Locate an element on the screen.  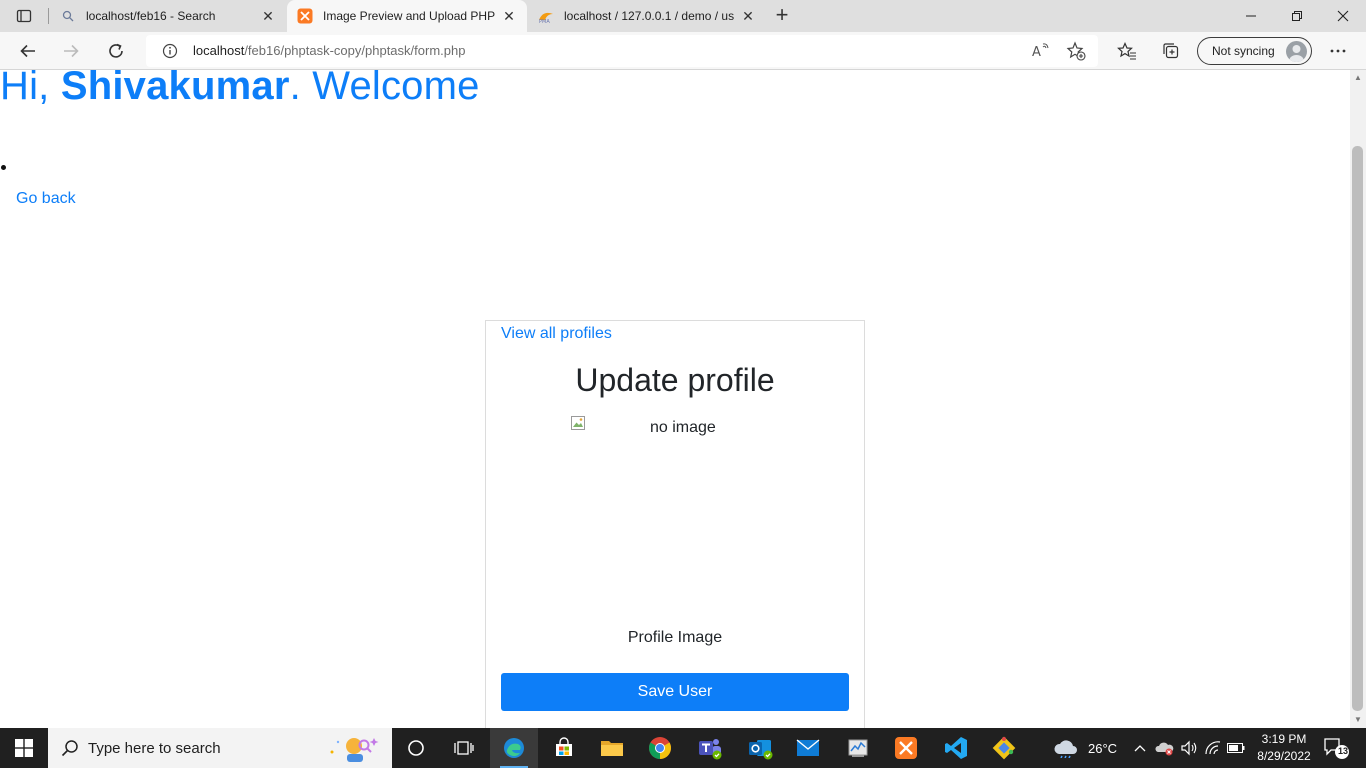
new-tab-button: + is located at coordinates (782, 16).